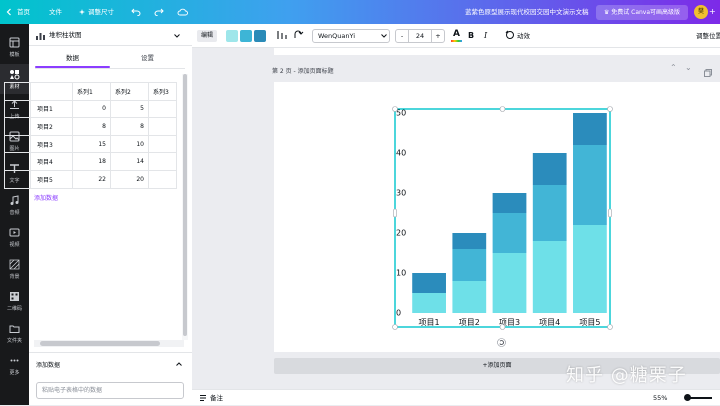  What do you see at coordinates (51, 91) in the screenshot?
I see `header-blank-cell` at bounding box center [51, 91].